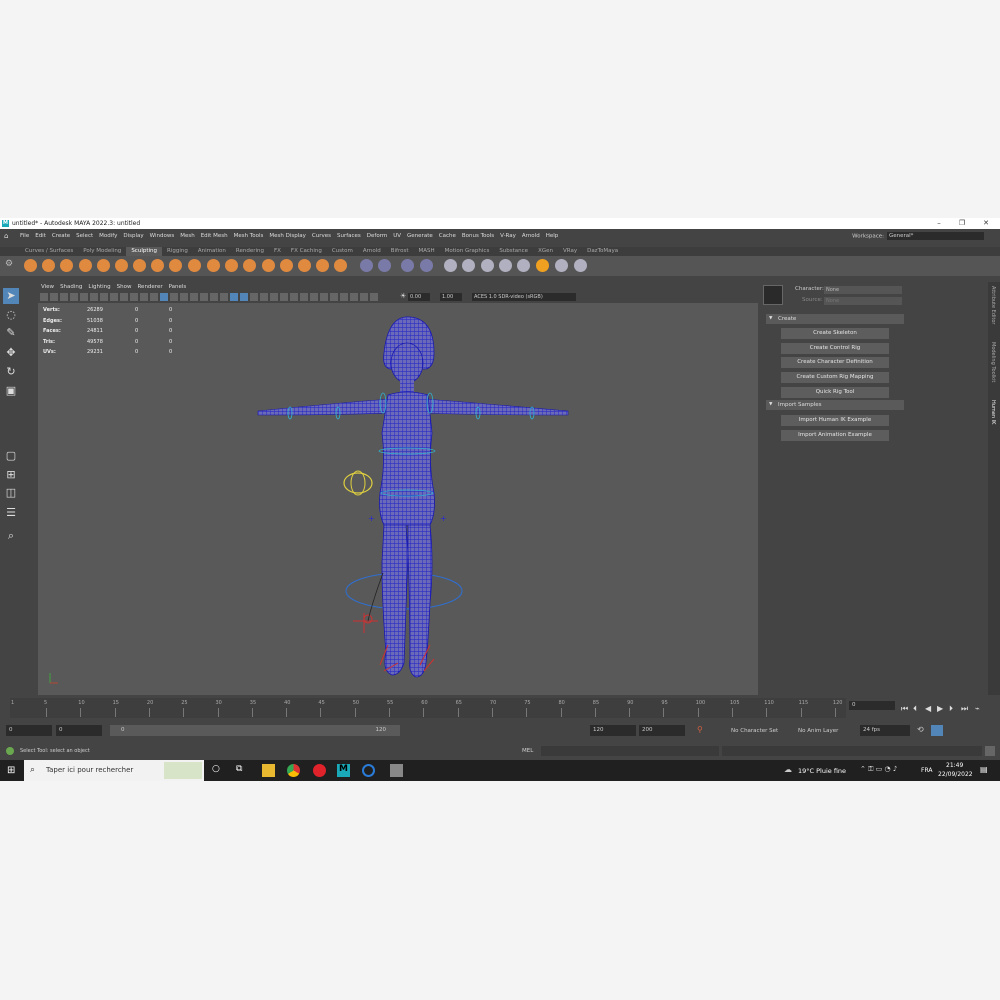  What do you see at coordinates (920, 729) in the screenshot?
I see `loop-icon: ⟲` at bounding box center [920, 729].